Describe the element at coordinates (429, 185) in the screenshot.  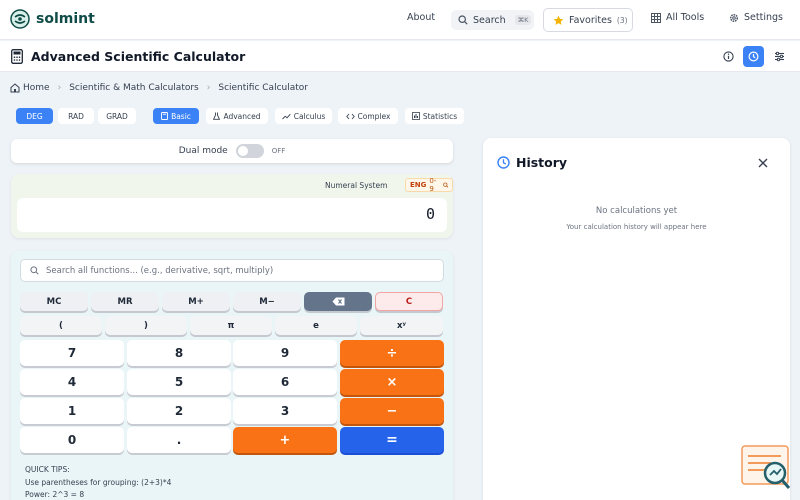
I see `numeral-system-selector: ENG 0-9` at that location.